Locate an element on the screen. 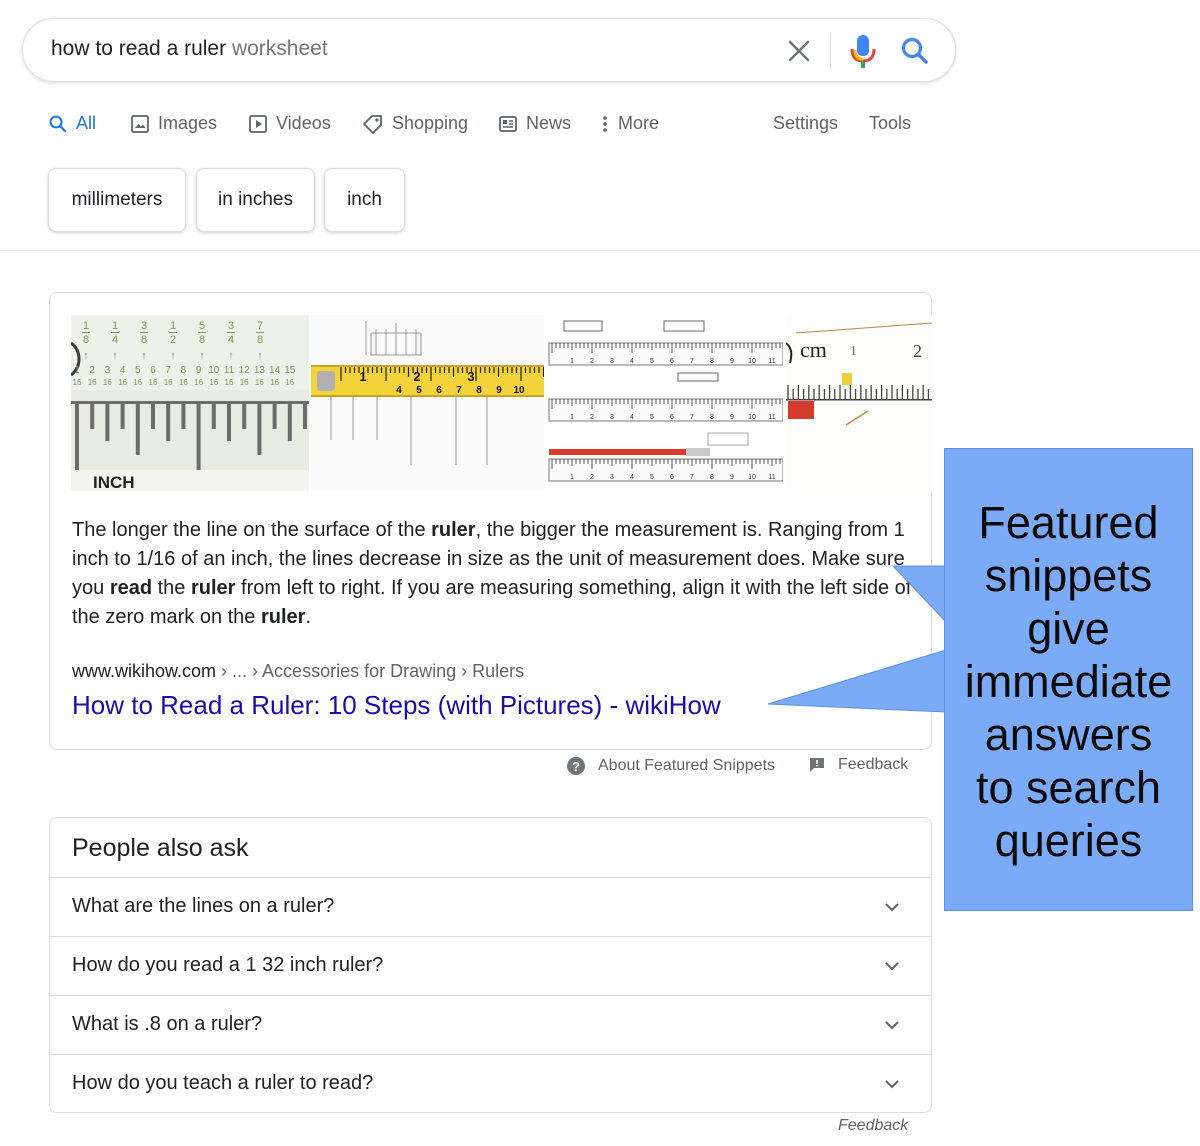  header-divider is located at coordinates (600, 250).